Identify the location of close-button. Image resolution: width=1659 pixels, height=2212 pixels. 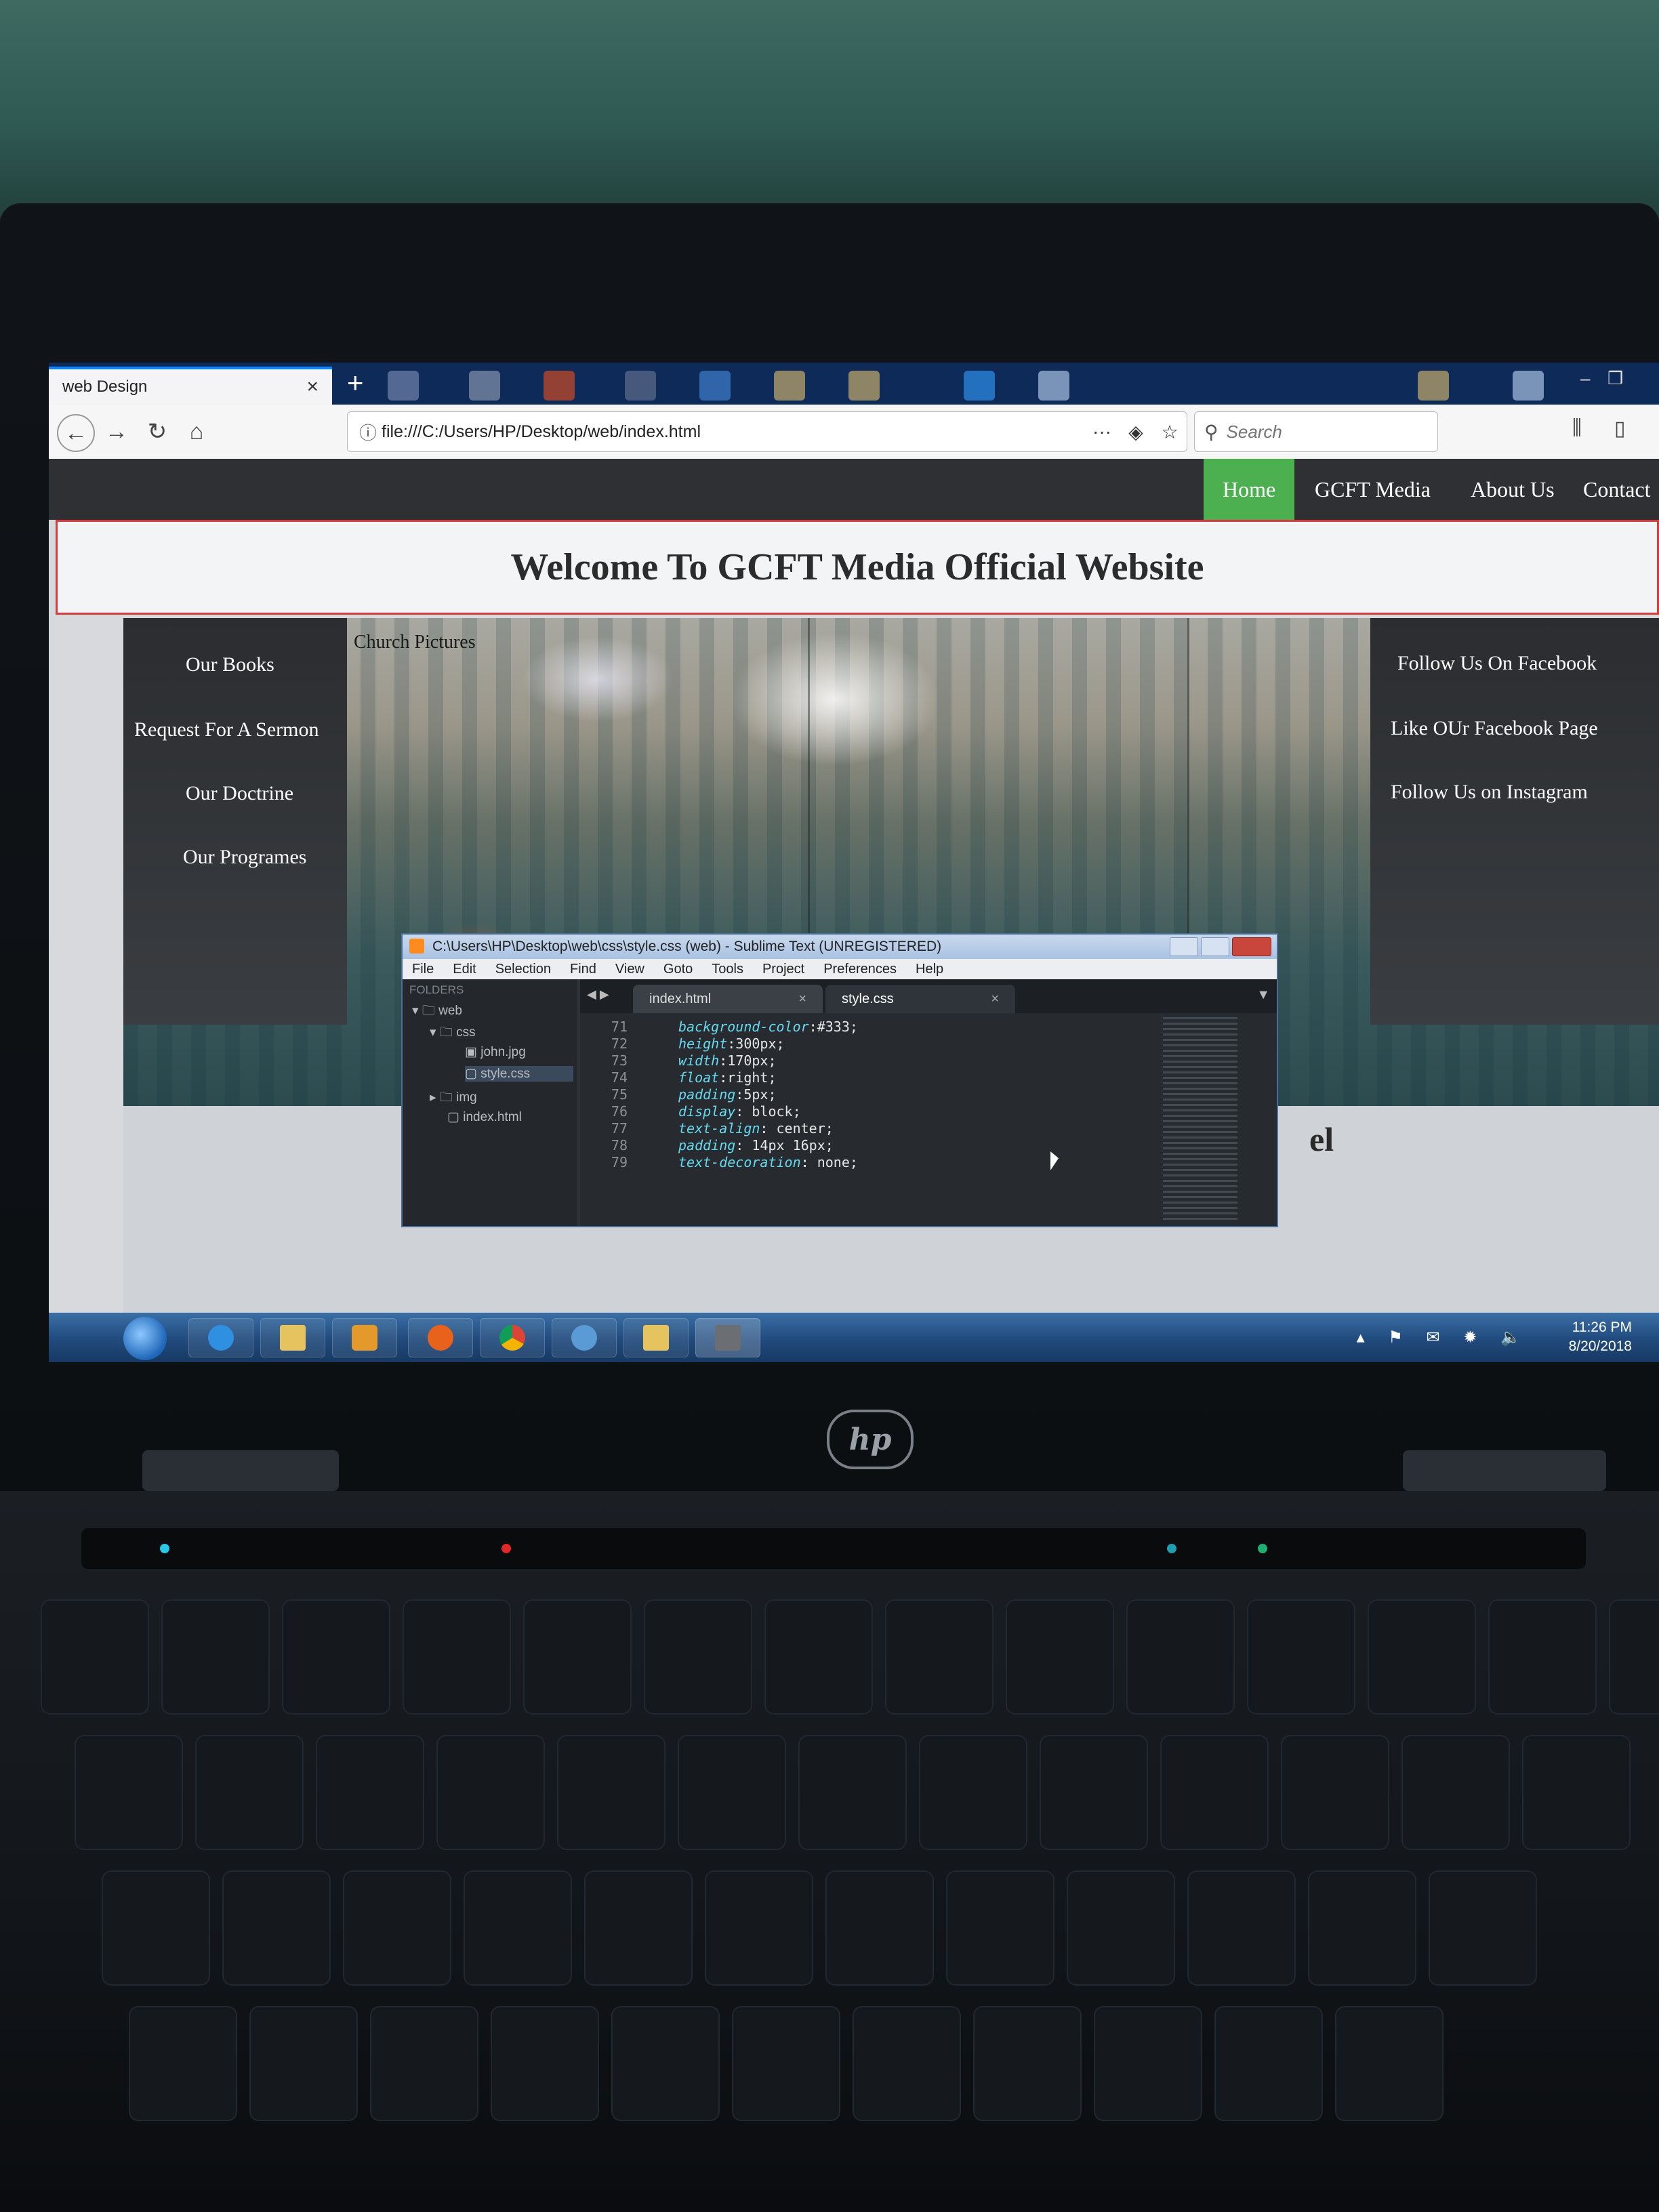
(1252, 946).